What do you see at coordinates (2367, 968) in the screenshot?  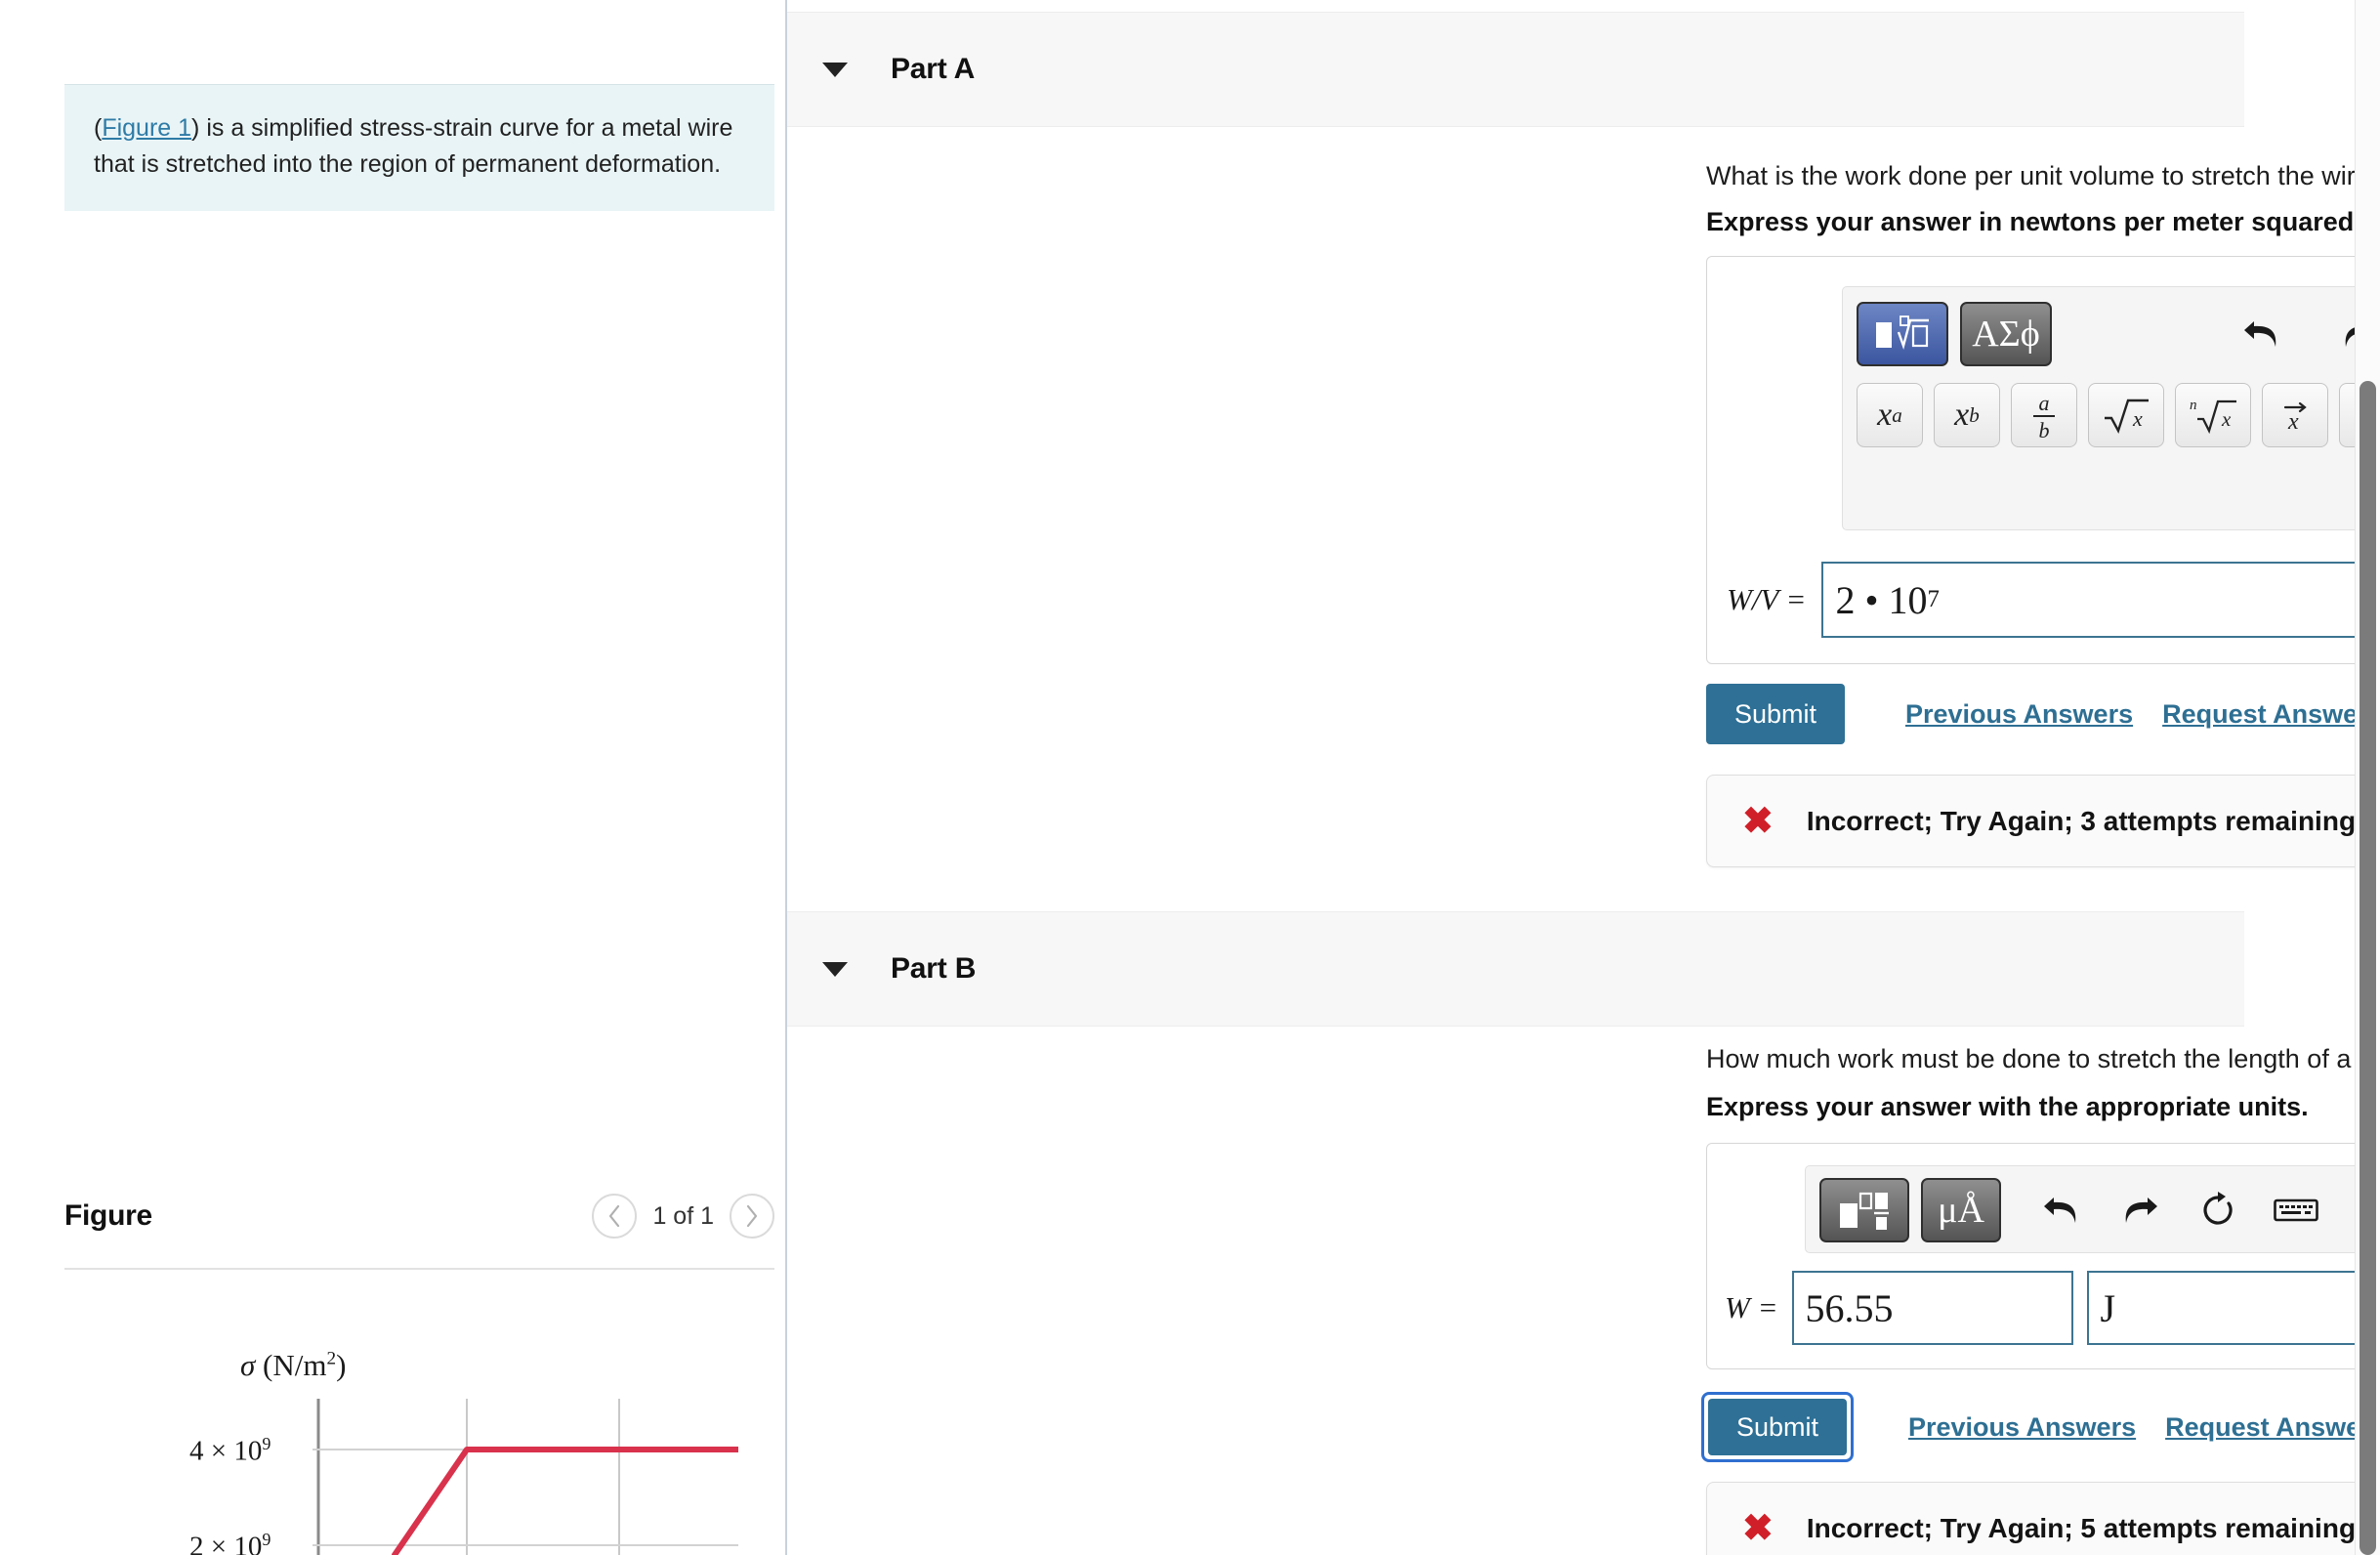 I see `vertical-scrollbar-thumb` at bounding box center [2367, 968].